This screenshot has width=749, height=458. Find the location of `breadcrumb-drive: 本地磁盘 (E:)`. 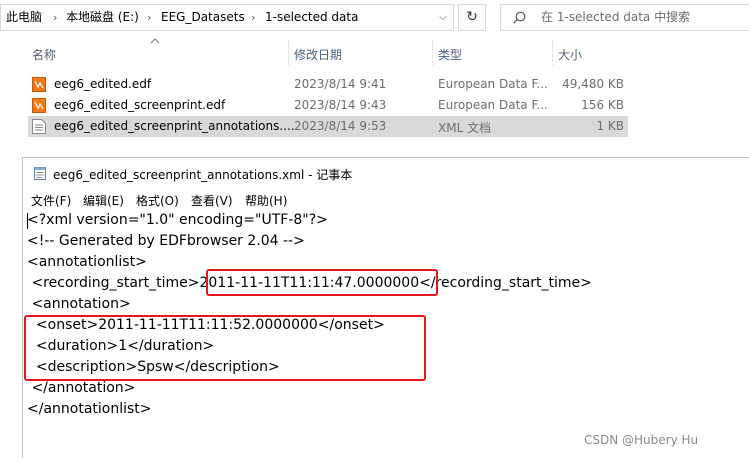

breadcrumb-drive: 本地磁盘 (E:) is located at coordinates (102, 17).